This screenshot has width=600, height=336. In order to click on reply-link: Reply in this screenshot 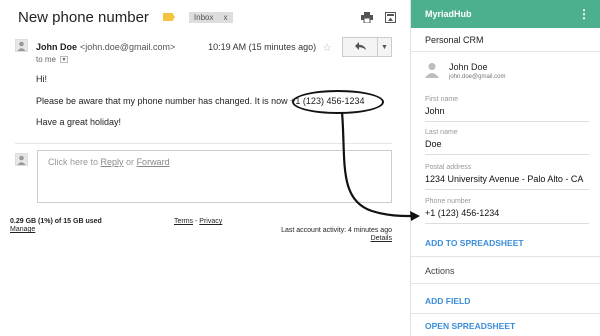, I will do `click(112, 162)`.